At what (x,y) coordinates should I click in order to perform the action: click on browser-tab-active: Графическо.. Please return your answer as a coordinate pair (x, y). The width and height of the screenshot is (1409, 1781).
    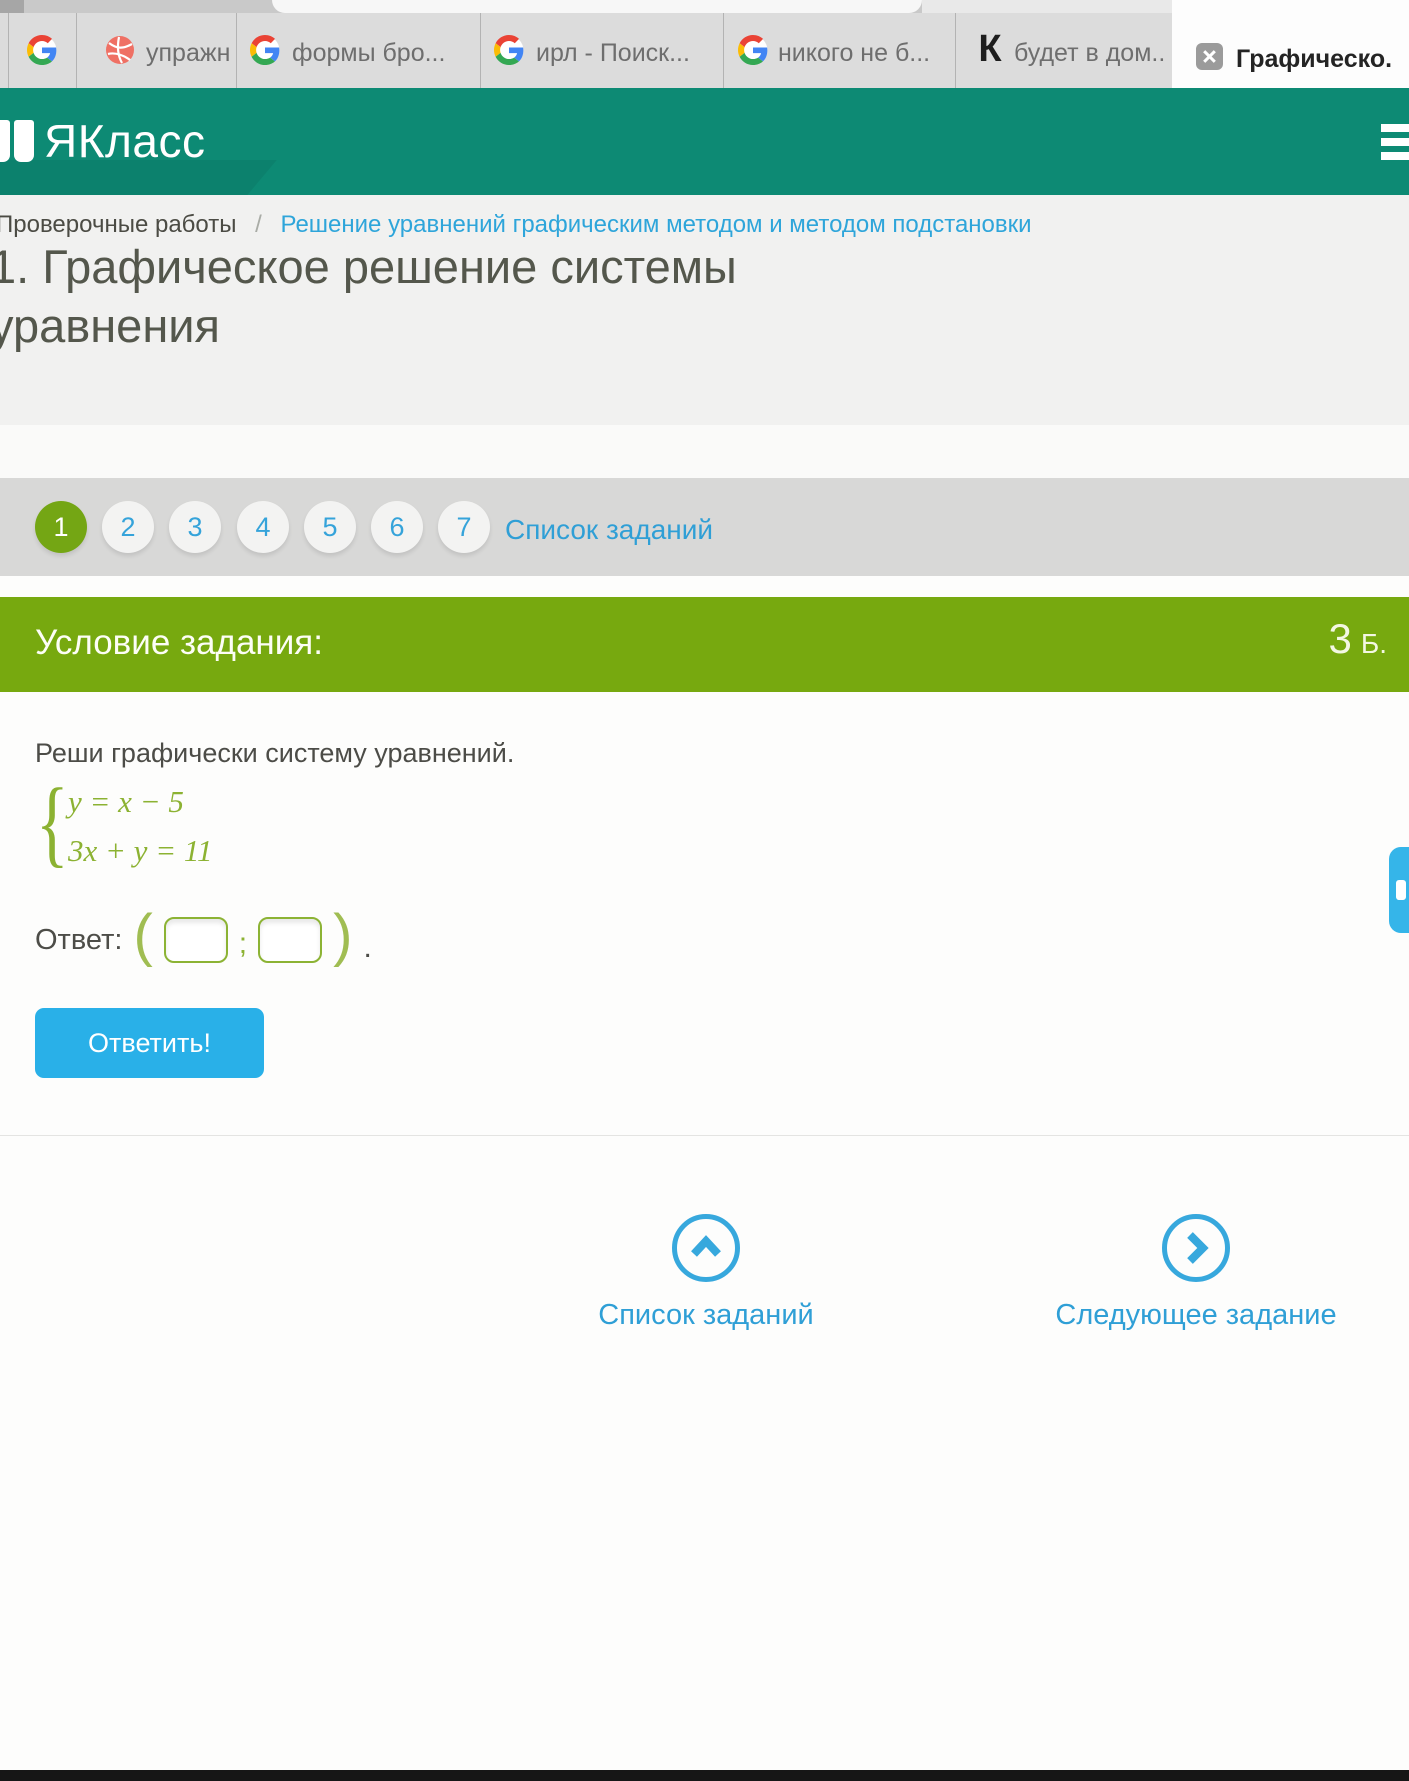
    Looking at the image, I should click on (1290, 44).